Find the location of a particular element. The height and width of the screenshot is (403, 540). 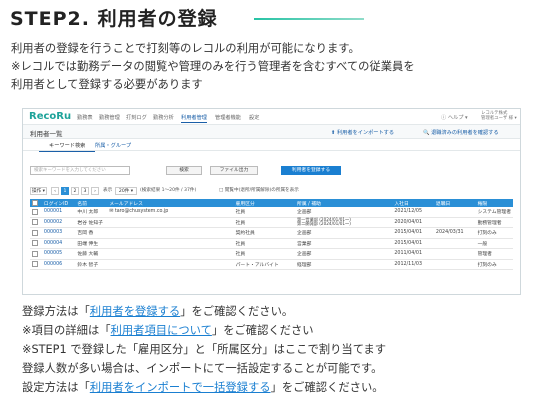

pager-page-2: 2 is located at coordinates (75, 191).